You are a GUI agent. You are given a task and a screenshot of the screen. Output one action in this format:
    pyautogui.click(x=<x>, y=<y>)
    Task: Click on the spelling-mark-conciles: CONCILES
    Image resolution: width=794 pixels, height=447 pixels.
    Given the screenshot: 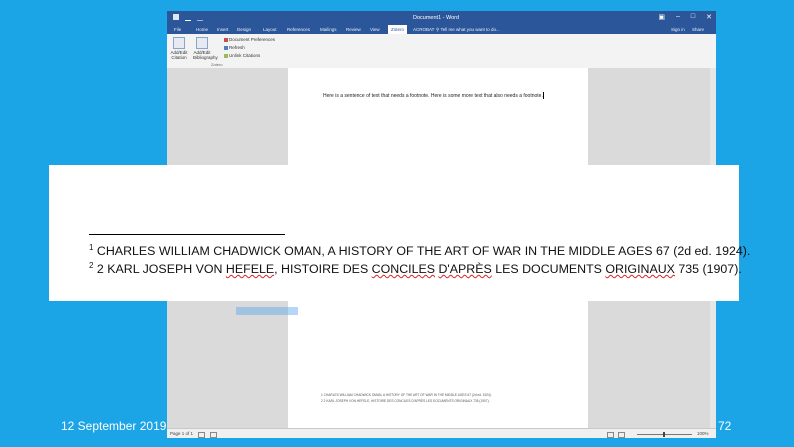 What is the action you would take?
    pyautogui.click(x=403, y=269)
    